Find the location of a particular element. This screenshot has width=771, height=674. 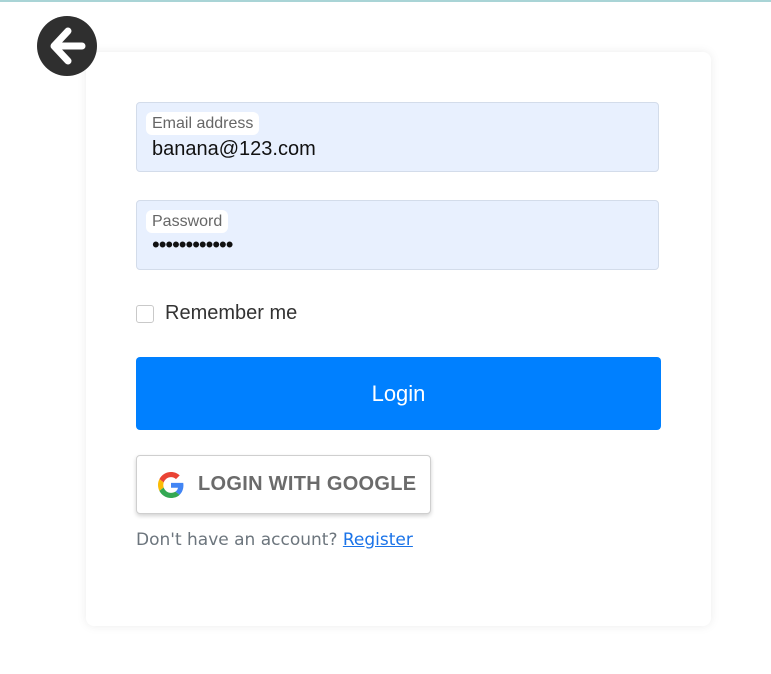

register-link: Register is located at coordinates (378, 540).